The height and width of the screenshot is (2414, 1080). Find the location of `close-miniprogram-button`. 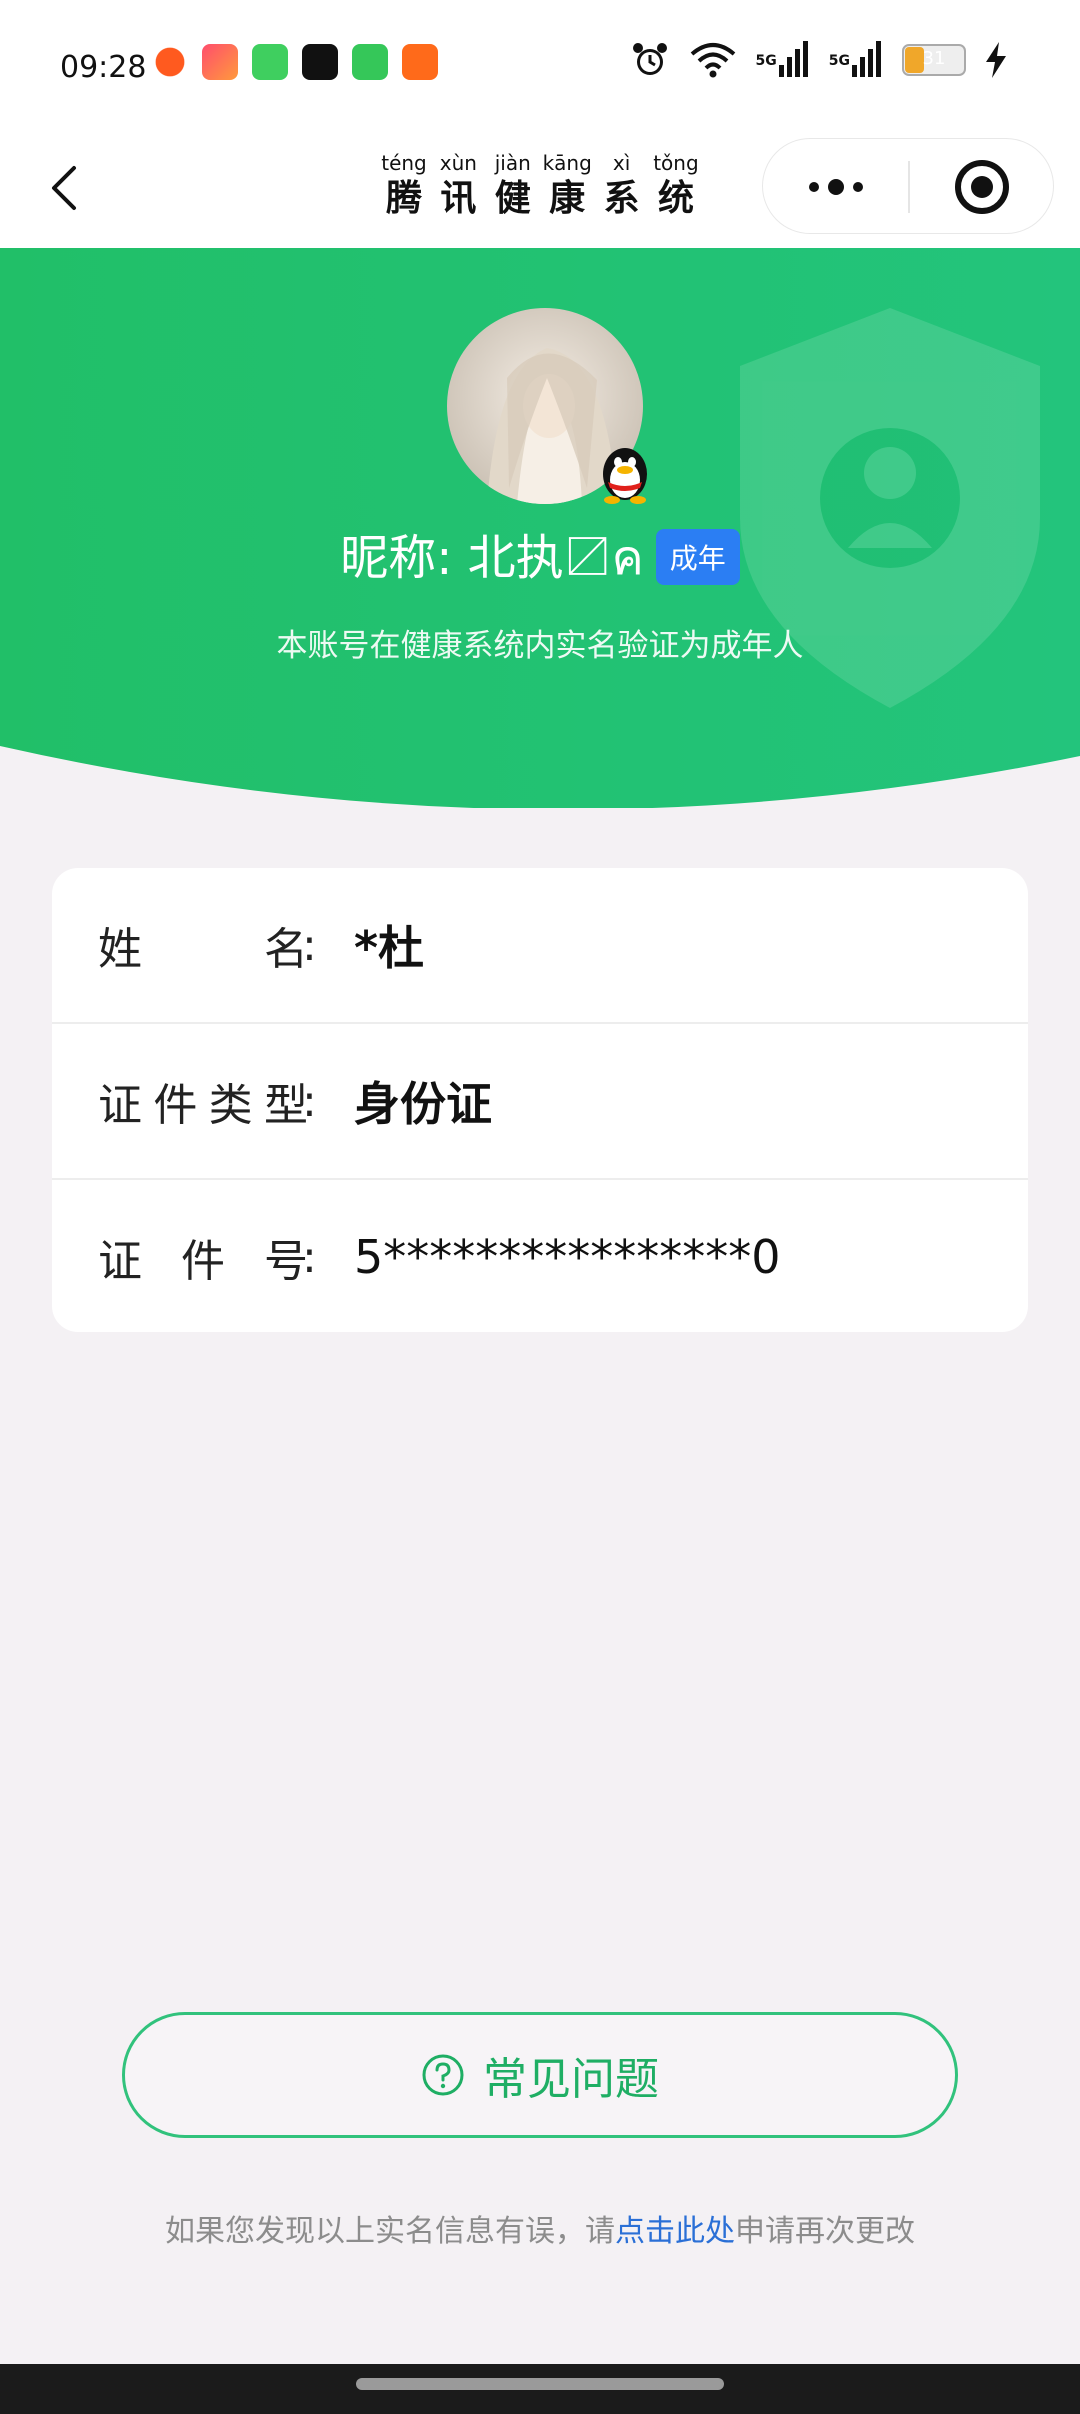

close-miniprogram-button is located at coordinates (982, 187).